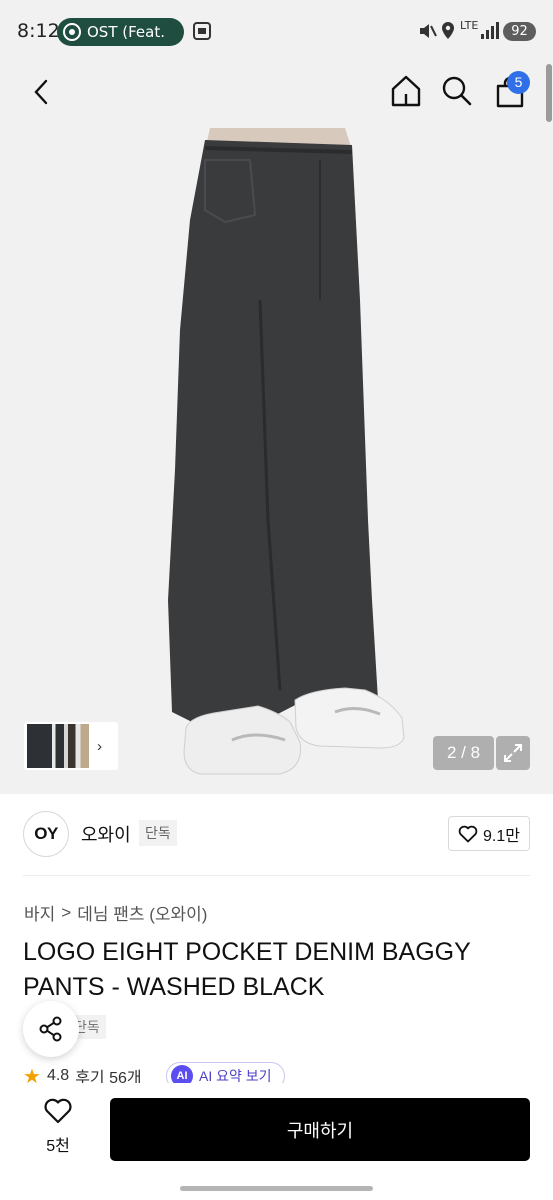 The width and height of the screenshot is (553, 1200). What do you see at coordinates (501, 836) in the screenshot?
I see `brand-like-count: 9.1만` at bounding box center [501, 836].